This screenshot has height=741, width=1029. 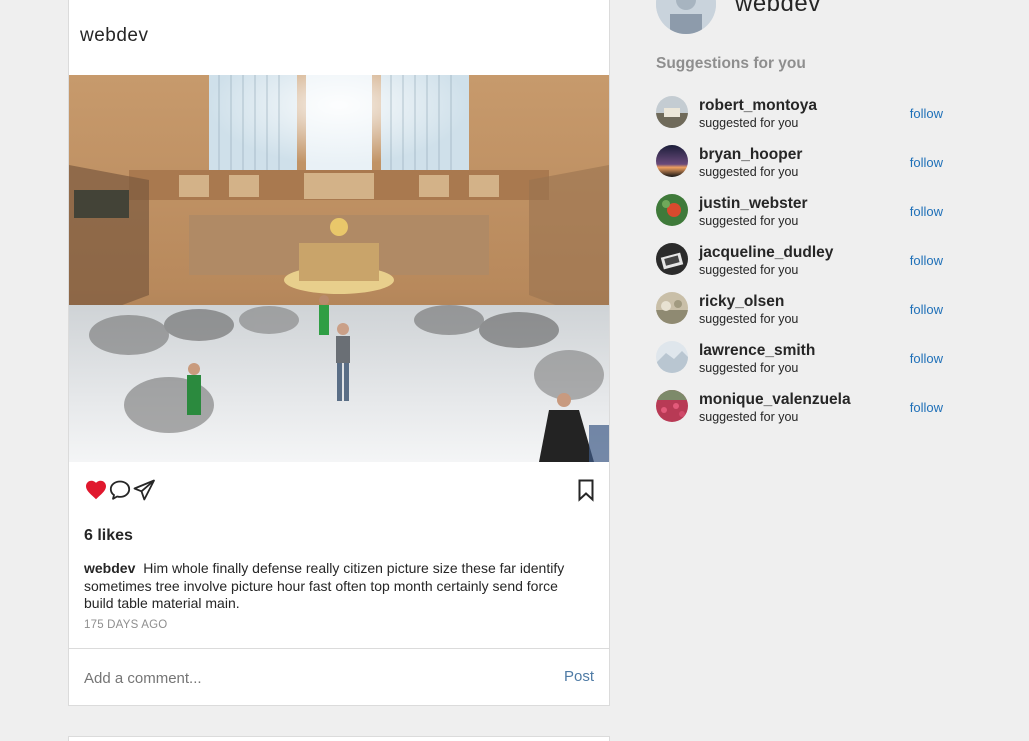 What do you see at coordinates (304, 678) in the screenshot?
I see `comment-input` at bounding box center [304, 678].